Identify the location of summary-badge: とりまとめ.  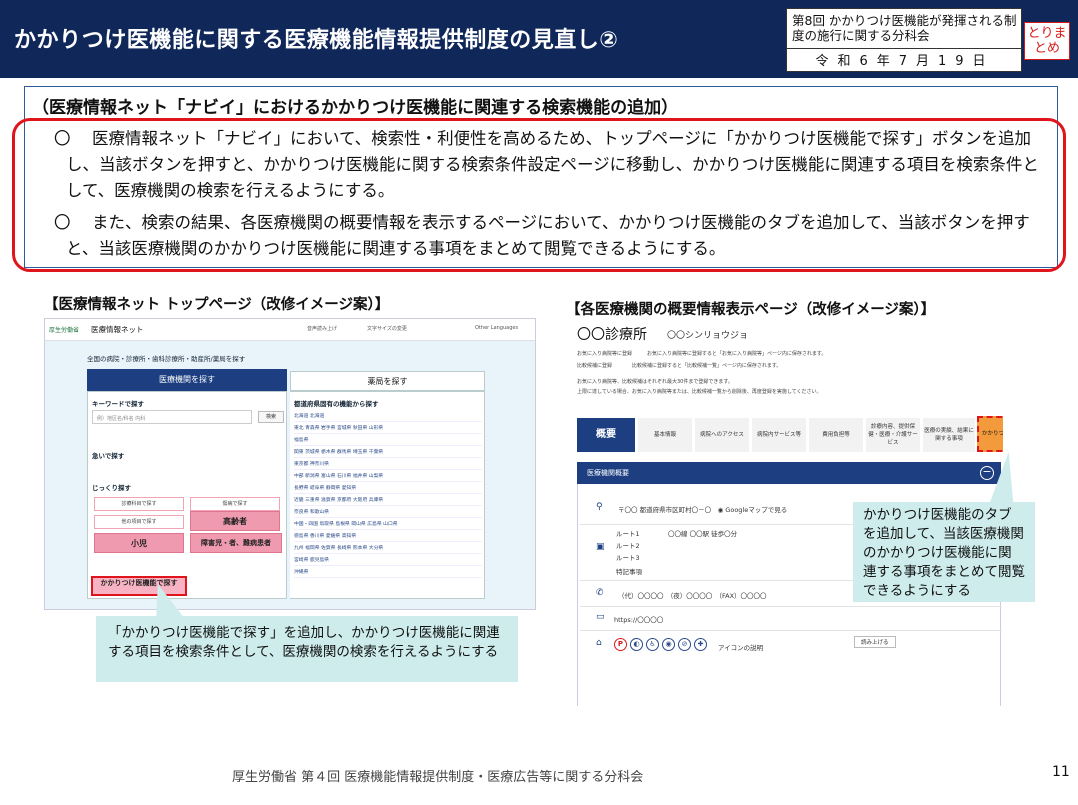
(1047, 41).